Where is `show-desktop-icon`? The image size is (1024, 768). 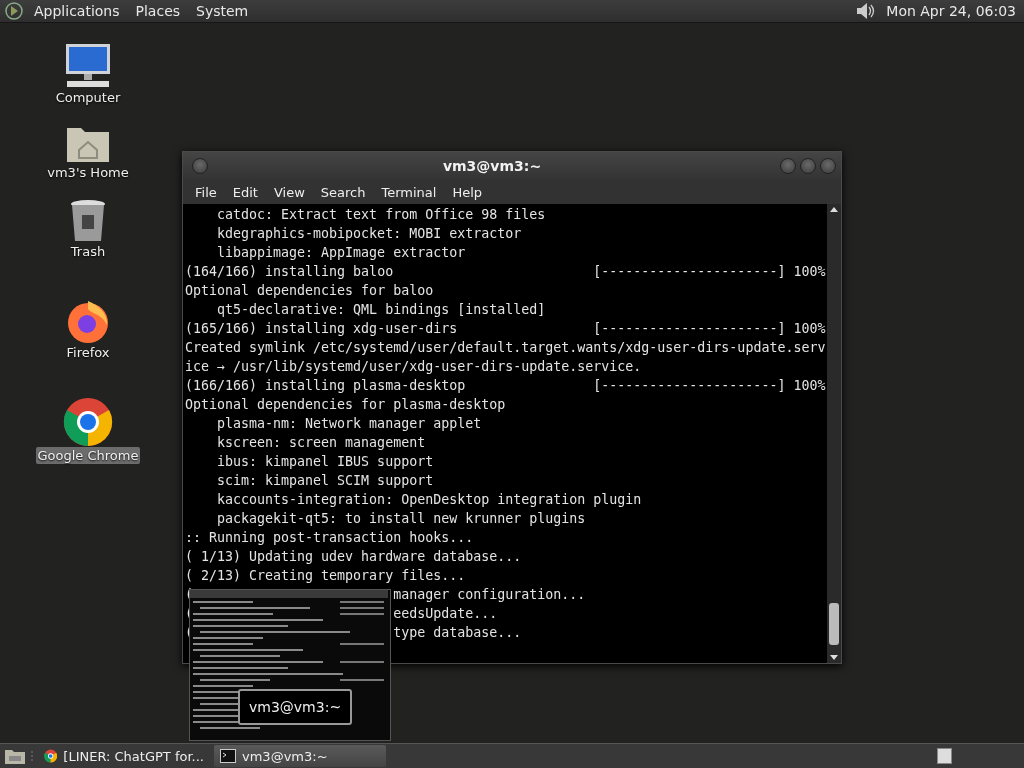 show-desktop-icon is located at coordinates (15, 756).